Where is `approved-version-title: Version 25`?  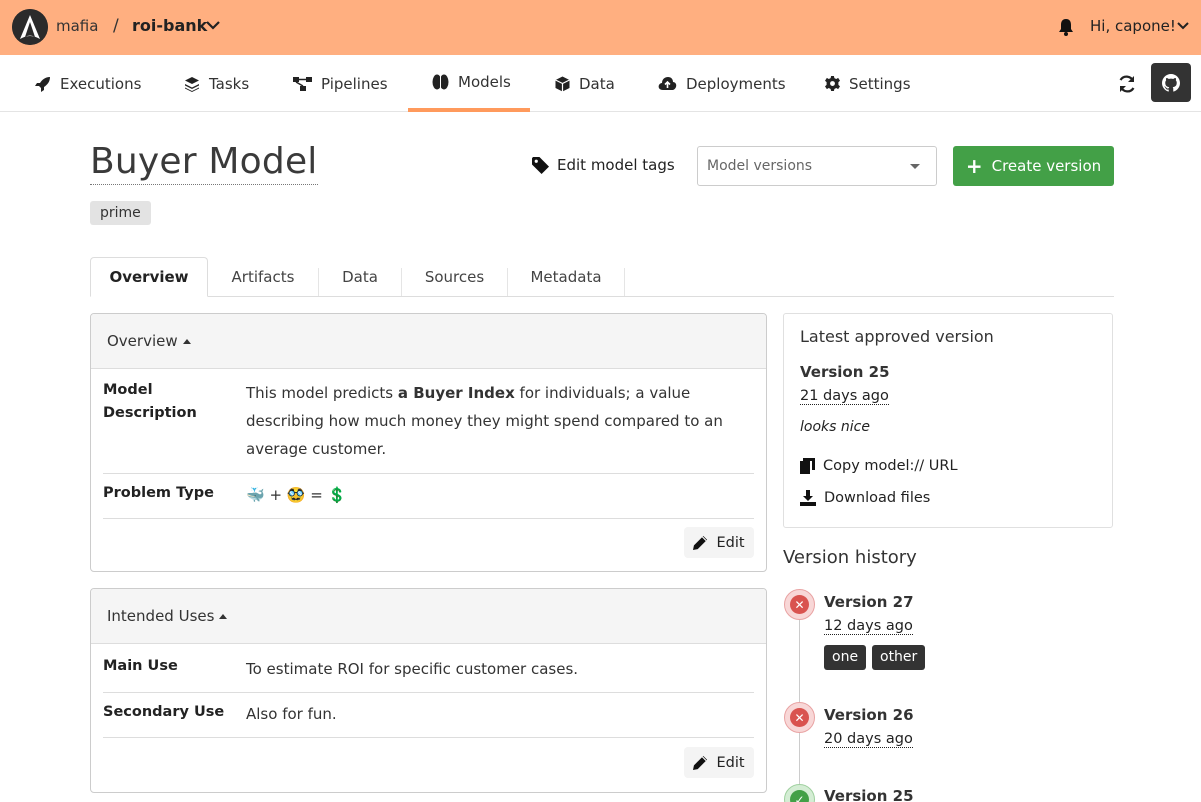 approved-version-title: Version 25 is located at coordinates (845, 372).